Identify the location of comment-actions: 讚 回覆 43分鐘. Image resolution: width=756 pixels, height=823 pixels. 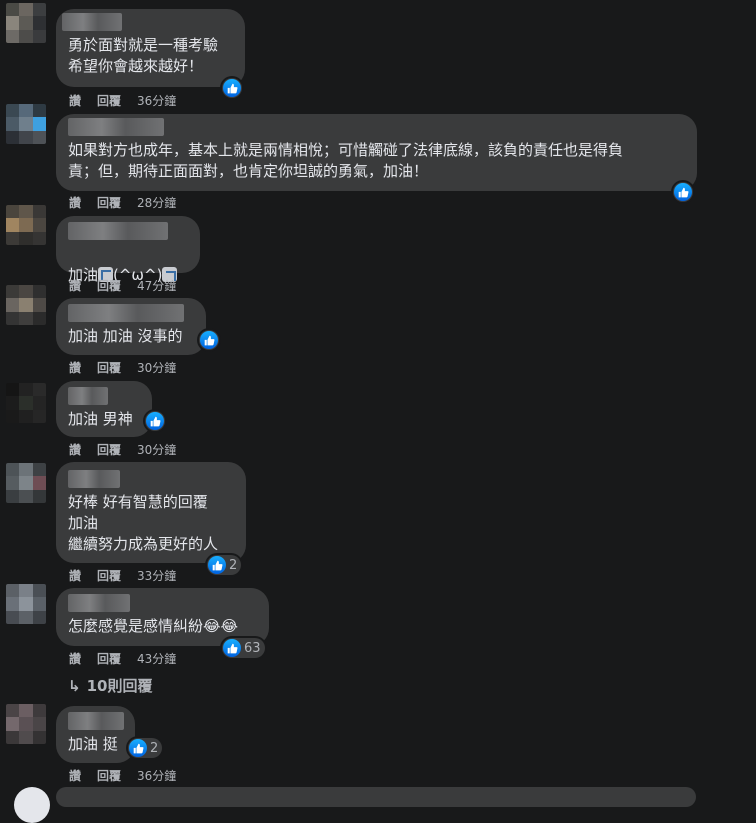
(122, 658).